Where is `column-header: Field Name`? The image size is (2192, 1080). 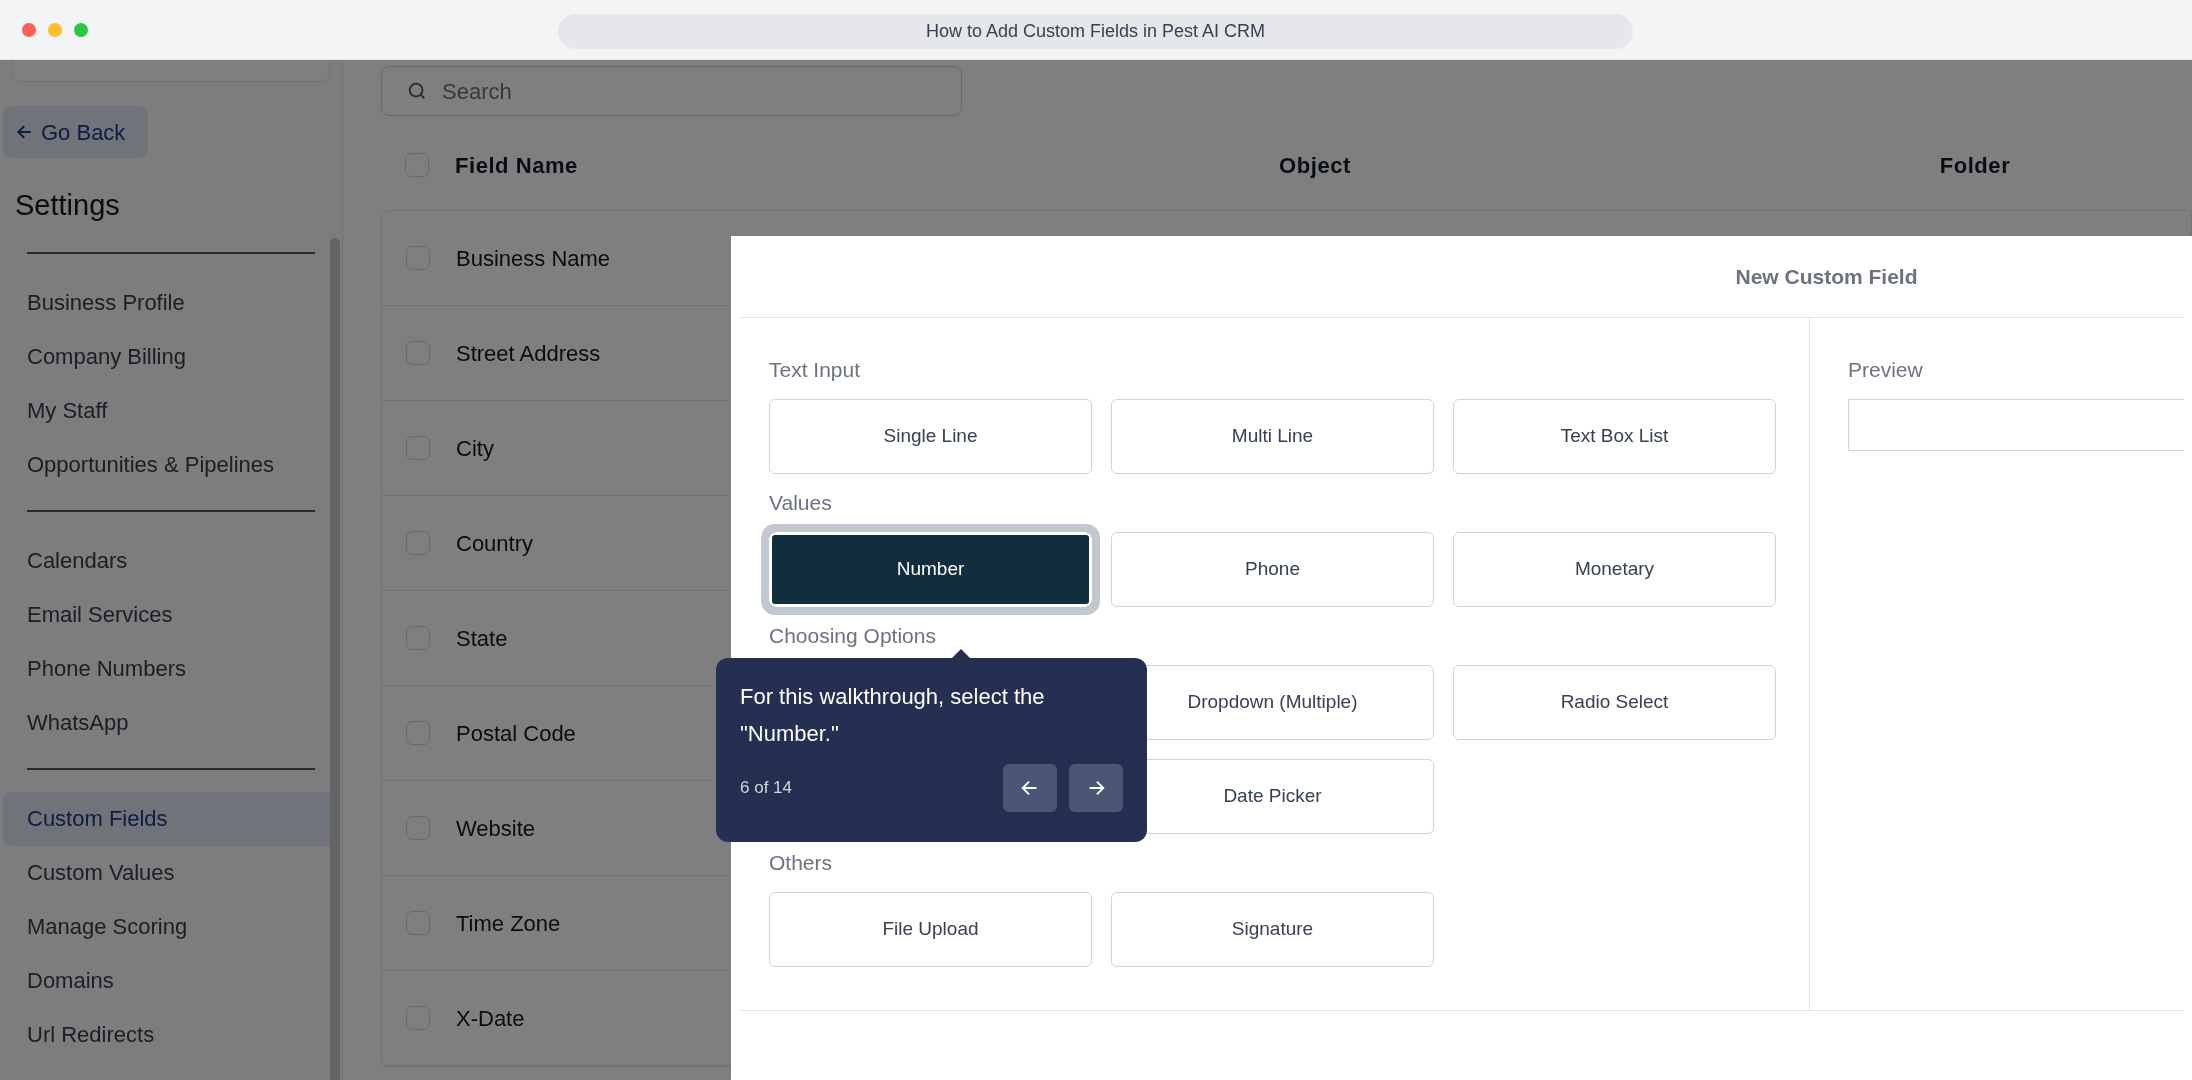 column-header: Field Name is located at coordinates (517, 165).